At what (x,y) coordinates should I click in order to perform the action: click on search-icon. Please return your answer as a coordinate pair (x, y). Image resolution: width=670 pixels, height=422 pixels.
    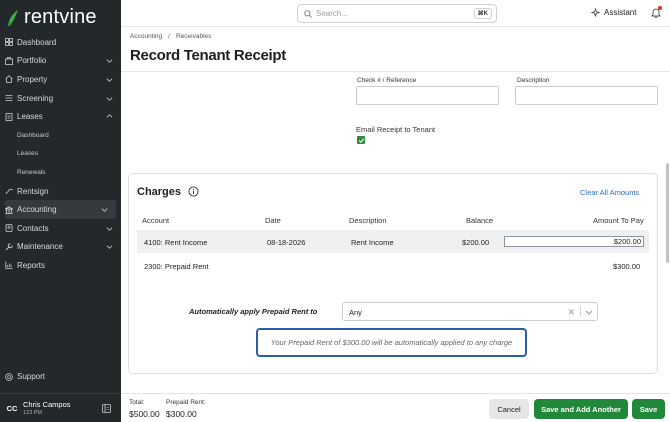
    Looking at the image, I should click on (308, 13).